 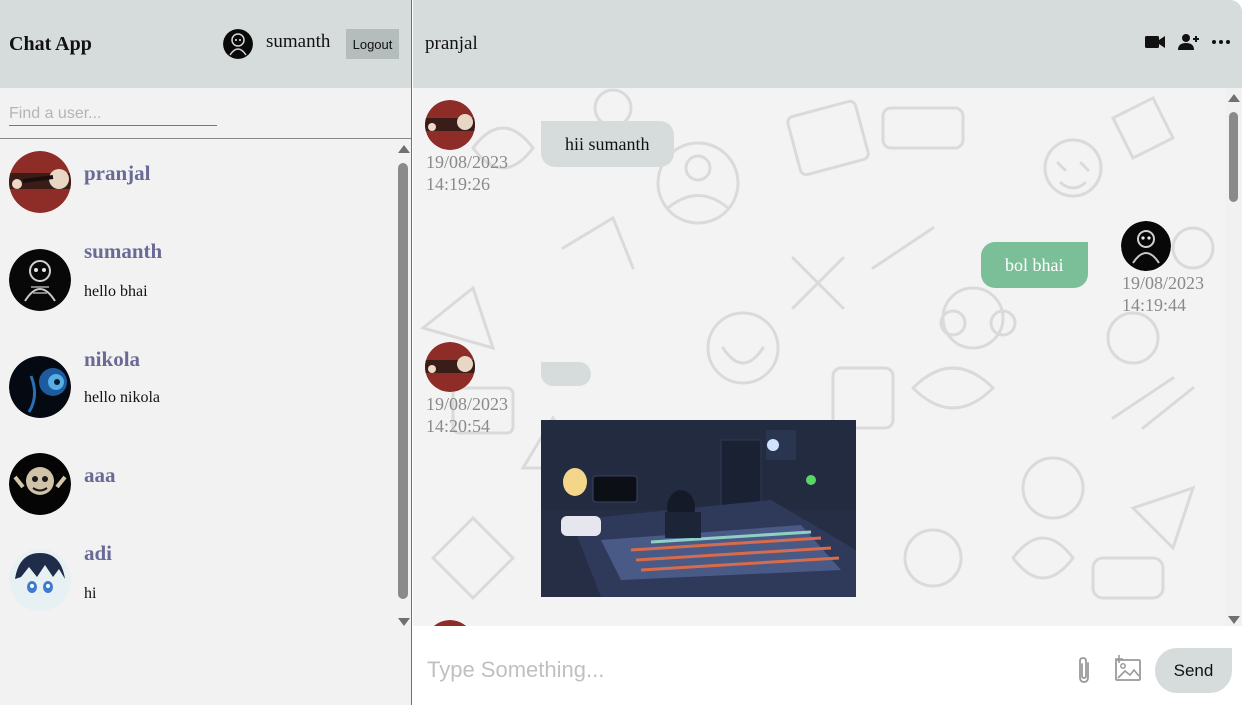 I want to click on message-composer: Send, so click(x=827, y=665).